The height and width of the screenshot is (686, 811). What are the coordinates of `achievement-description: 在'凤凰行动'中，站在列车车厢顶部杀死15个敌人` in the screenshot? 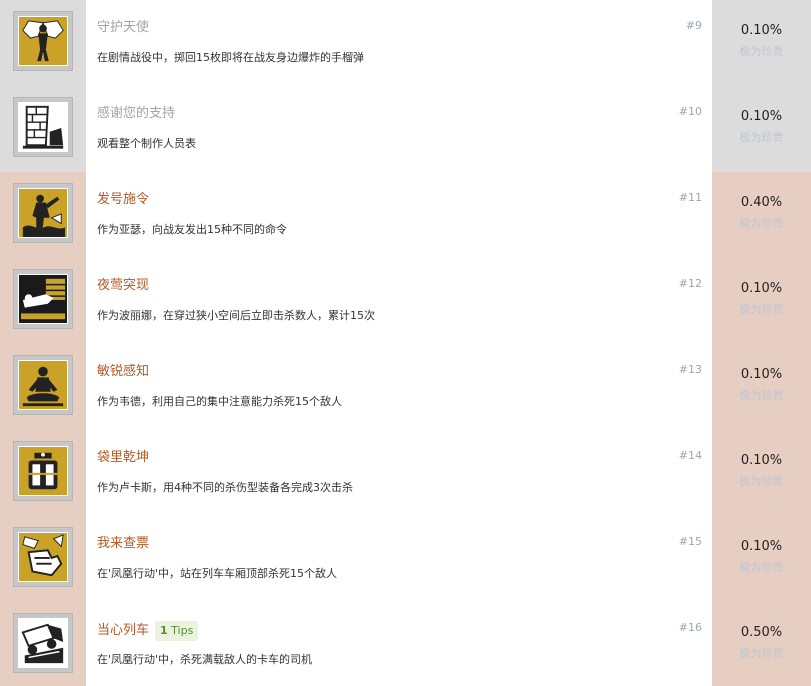 It's located at (217, 573).